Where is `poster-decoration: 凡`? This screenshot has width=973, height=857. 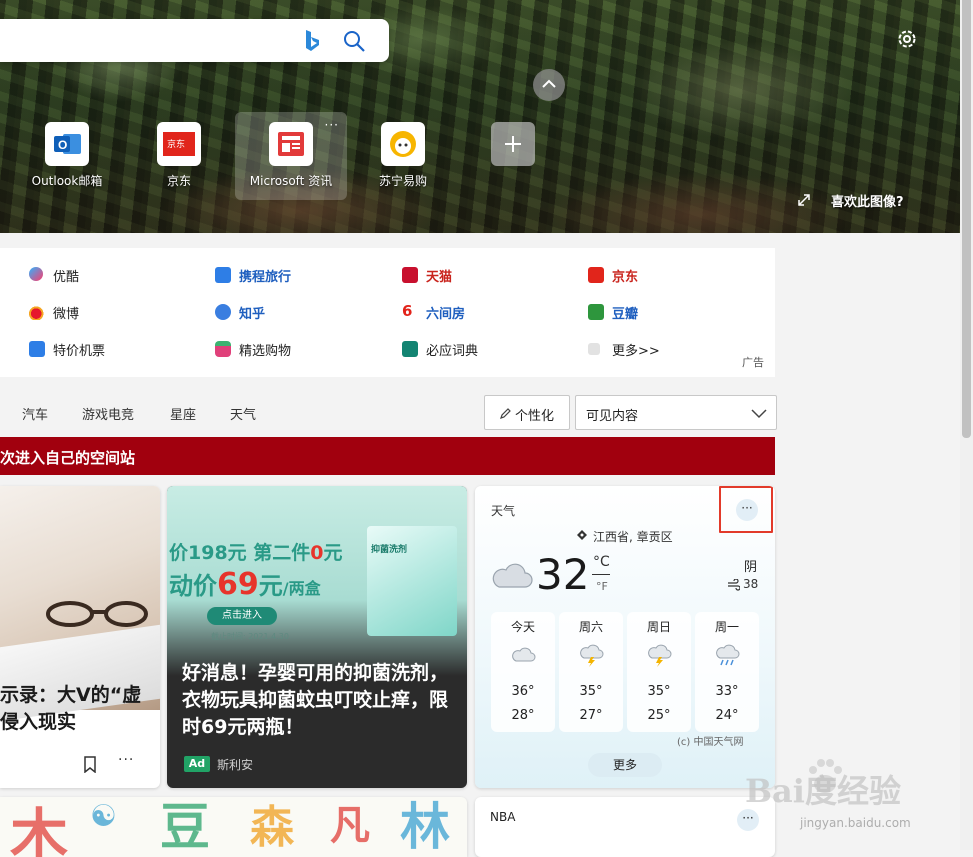 poster-decoration: 凡 is located at coordinates (350, 826).